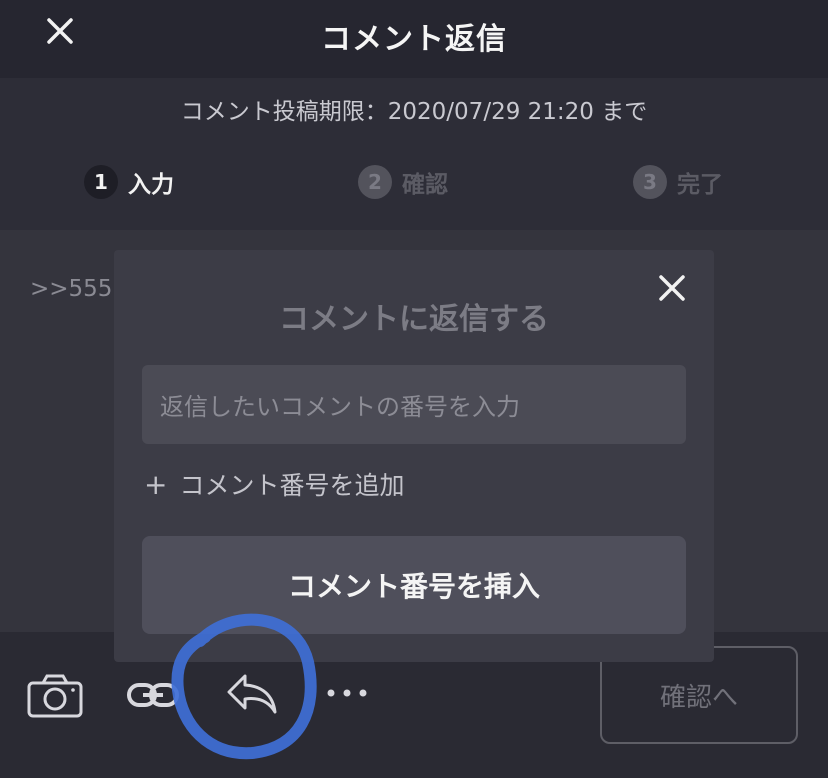 This screenshot has height=778, width=828. What do you see at coordinates (425, 185) in the screenshot?
I see `step-label: 確認` at bounding box center [425, 185].